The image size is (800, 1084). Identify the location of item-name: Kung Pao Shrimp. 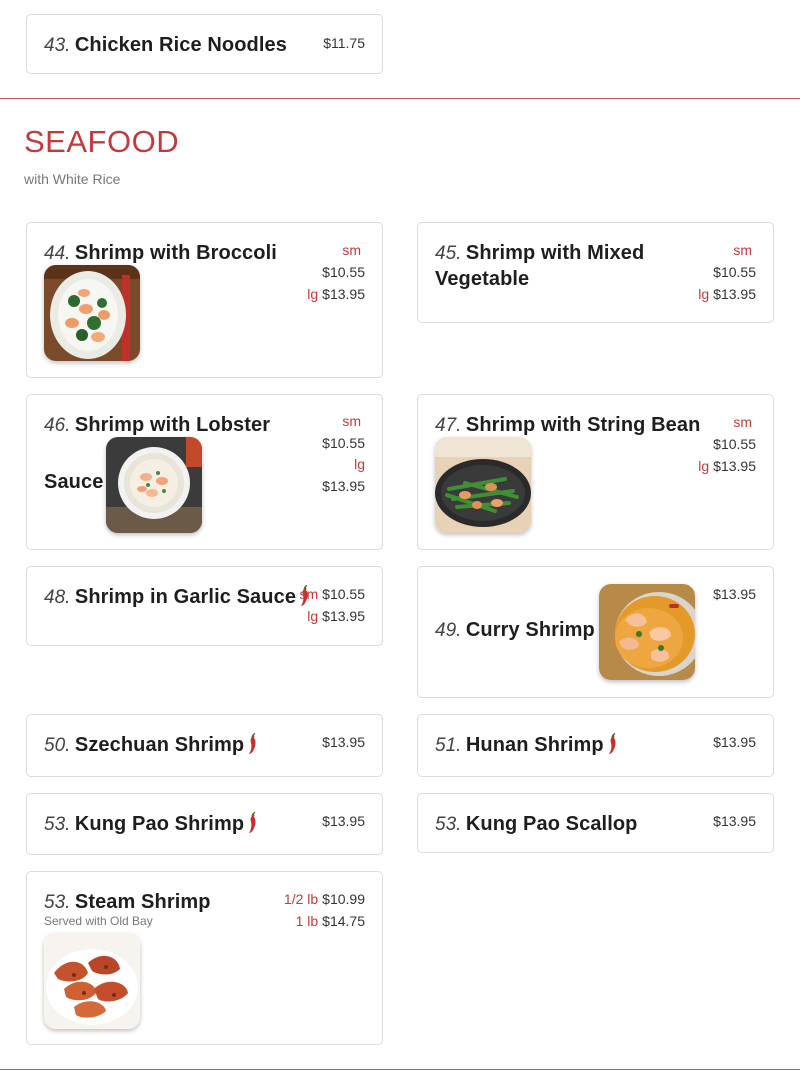
(159, 824).